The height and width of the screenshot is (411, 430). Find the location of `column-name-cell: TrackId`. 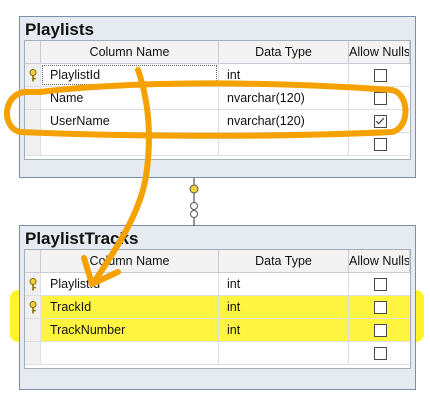

column-name-cell: TrackId is located at coordinates (130, 307).